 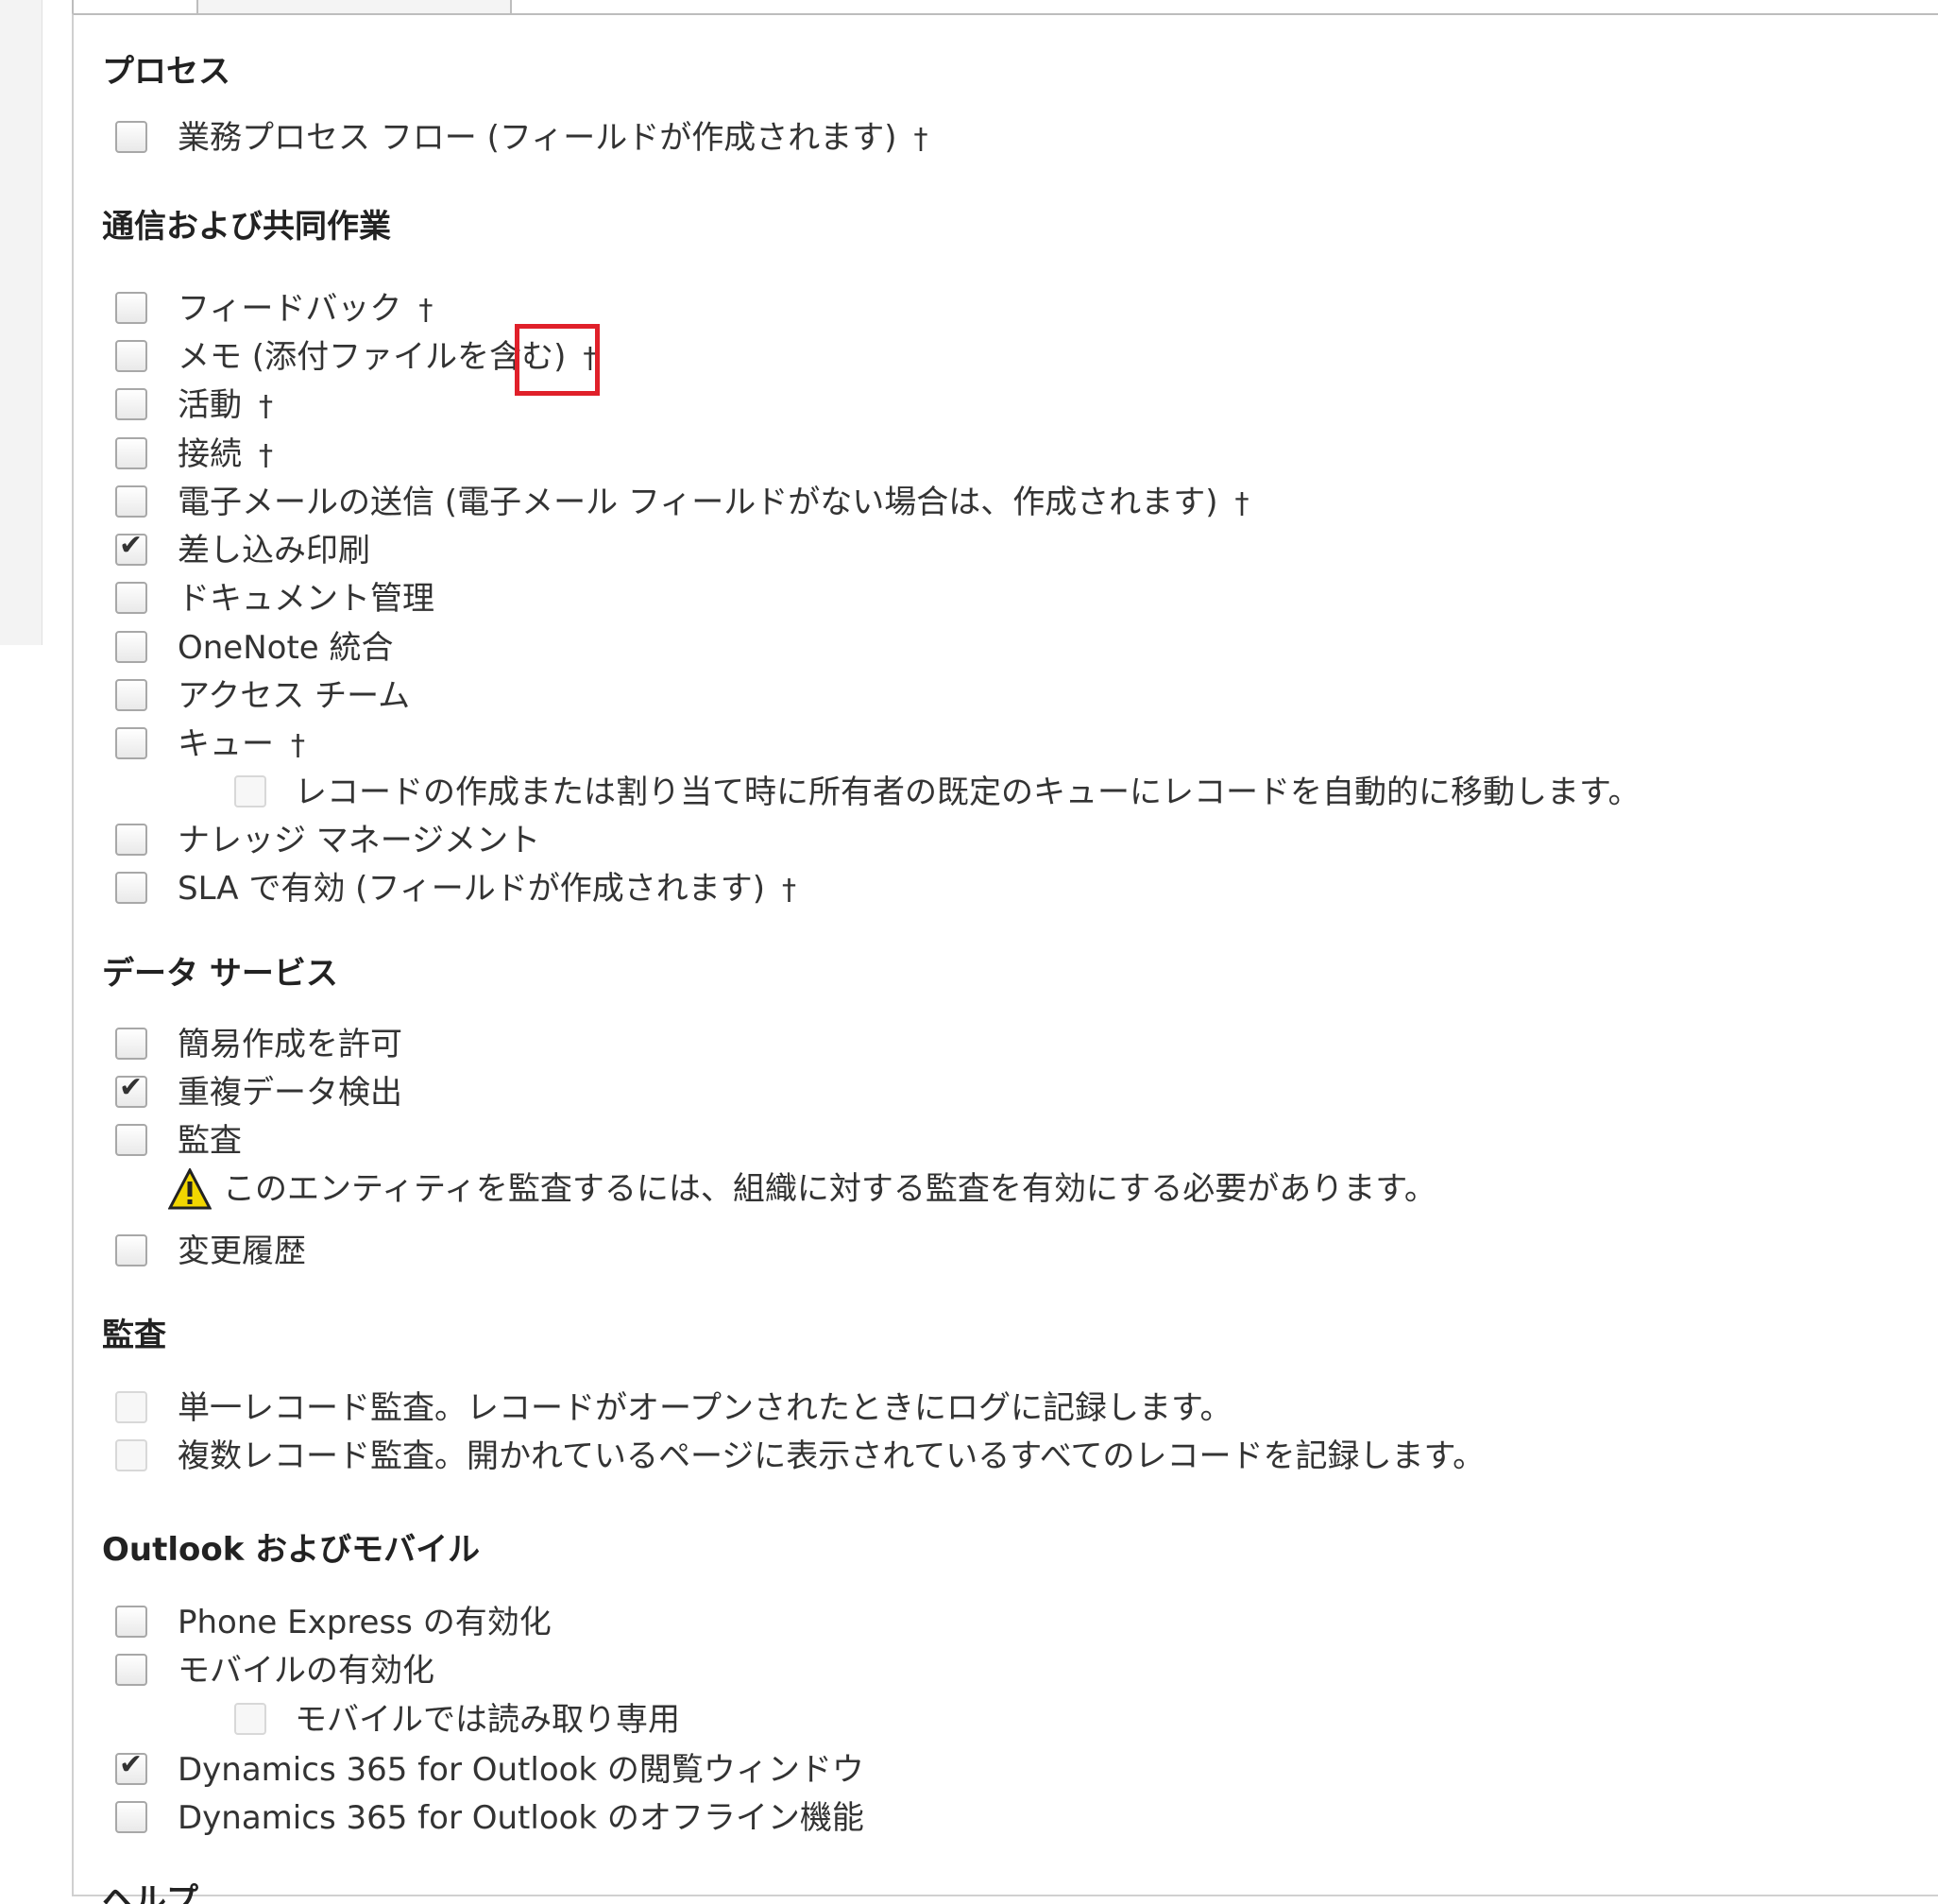 What do you see at coordinates (487, 1720) in the screenshot?
I see `option-label: モバイルでは読み取り専用` at bounding box center [487, 1720].